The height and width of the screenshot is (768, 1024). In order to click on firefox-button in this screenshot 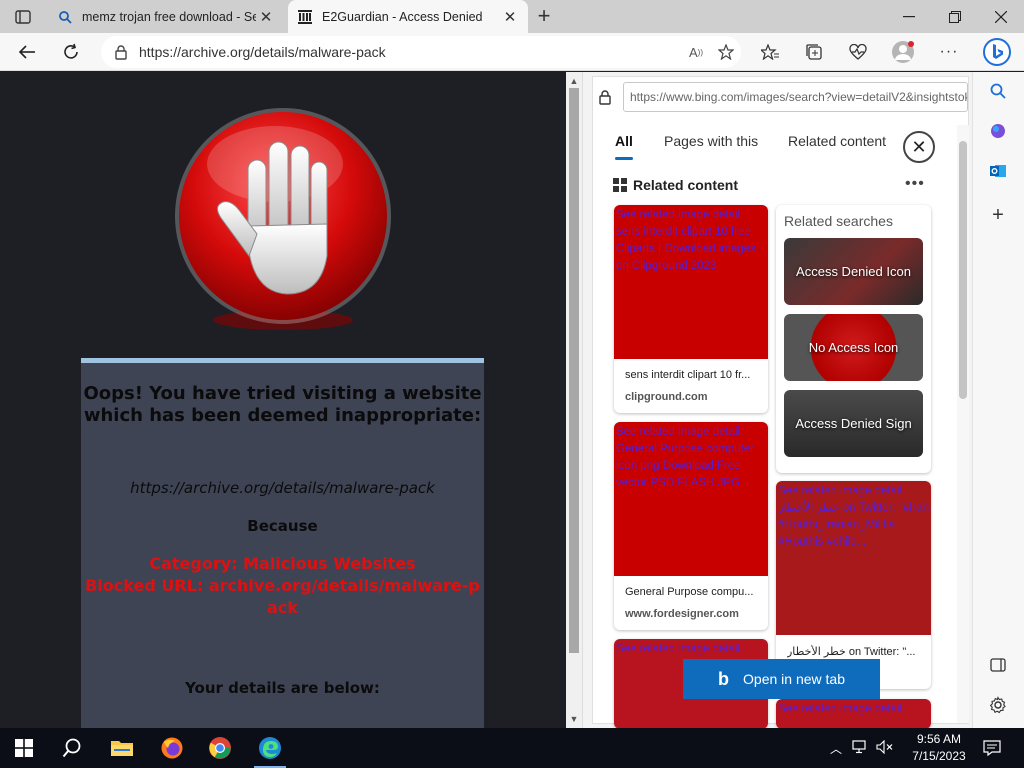, I will do `click(172, 748)`.